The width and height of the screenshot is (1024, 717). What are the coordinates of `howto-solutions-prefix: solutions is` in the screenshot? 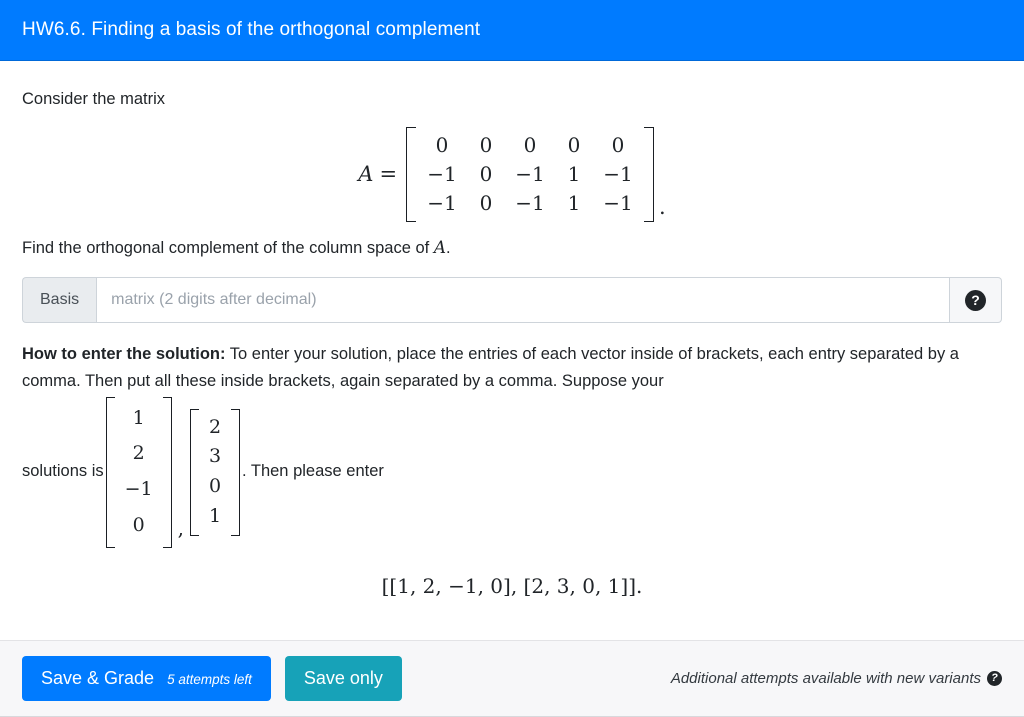 It's located at (63, 471).